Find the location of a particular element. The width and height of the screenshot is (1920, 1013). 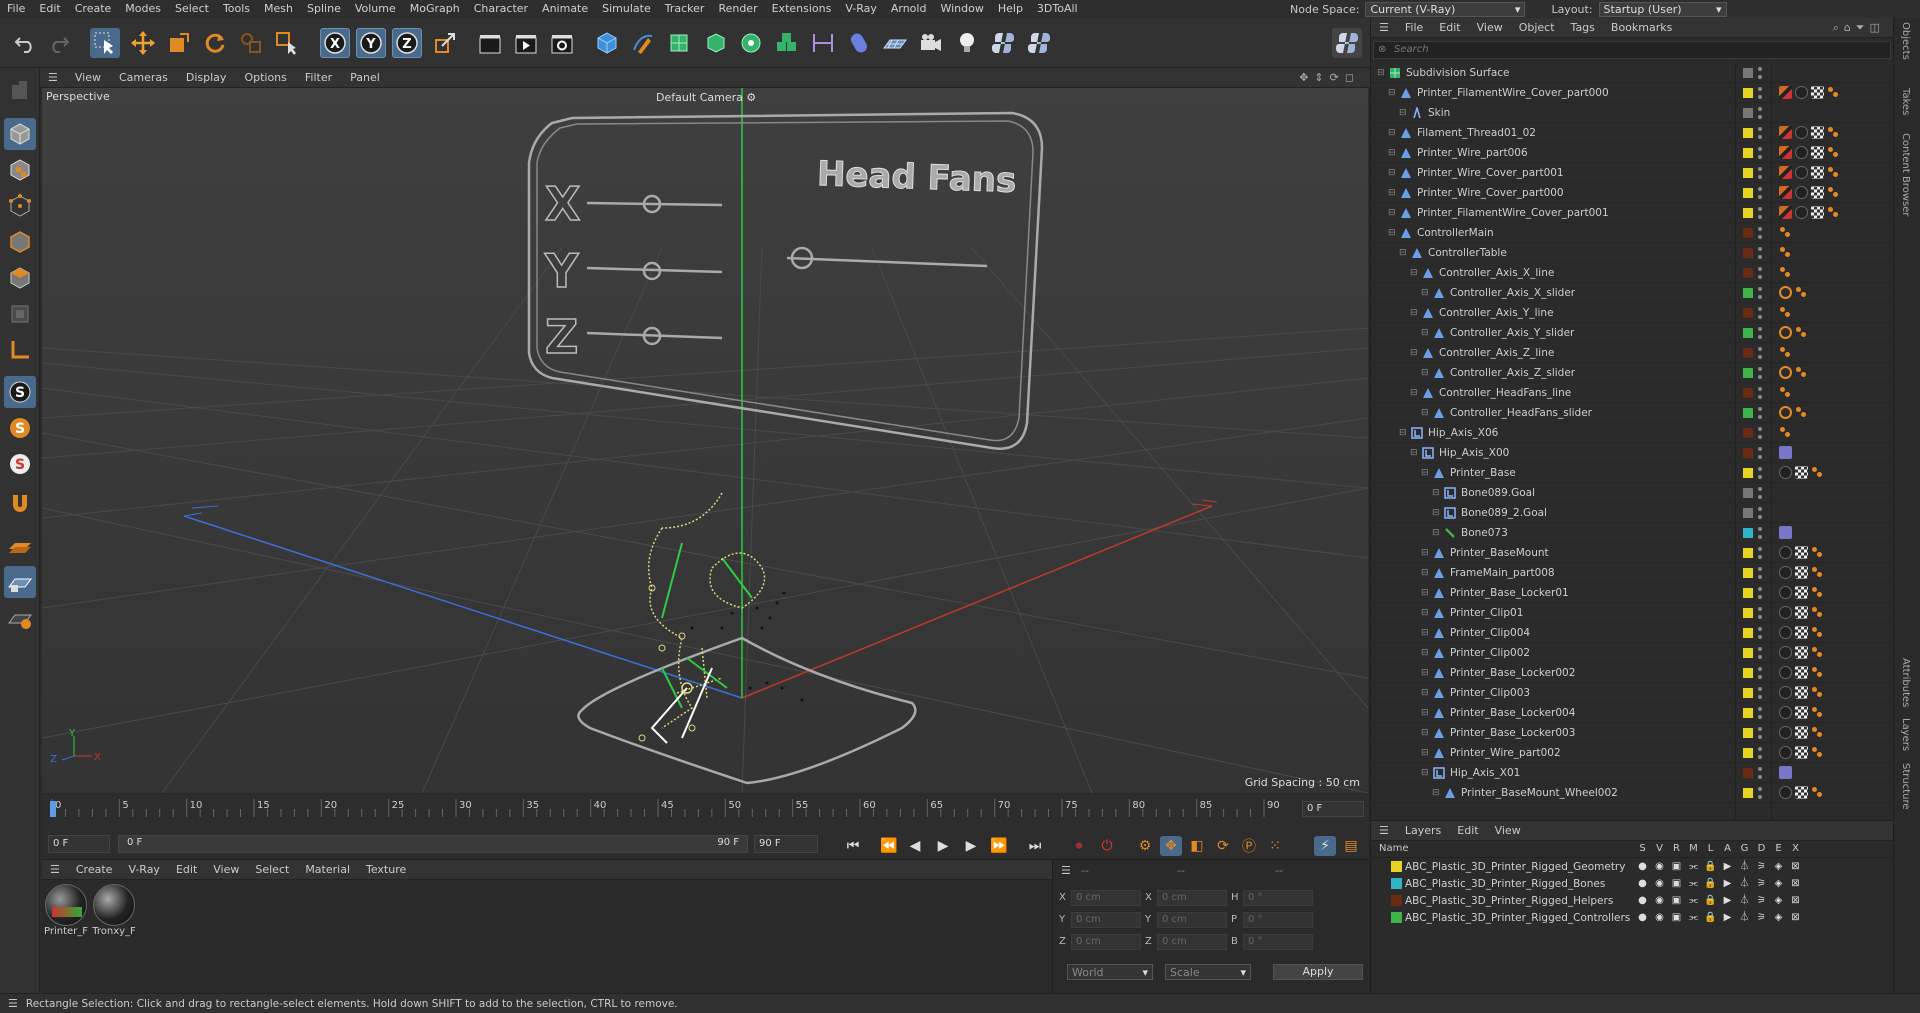

layer-col-v: V is located at coordinates (1659, 848).